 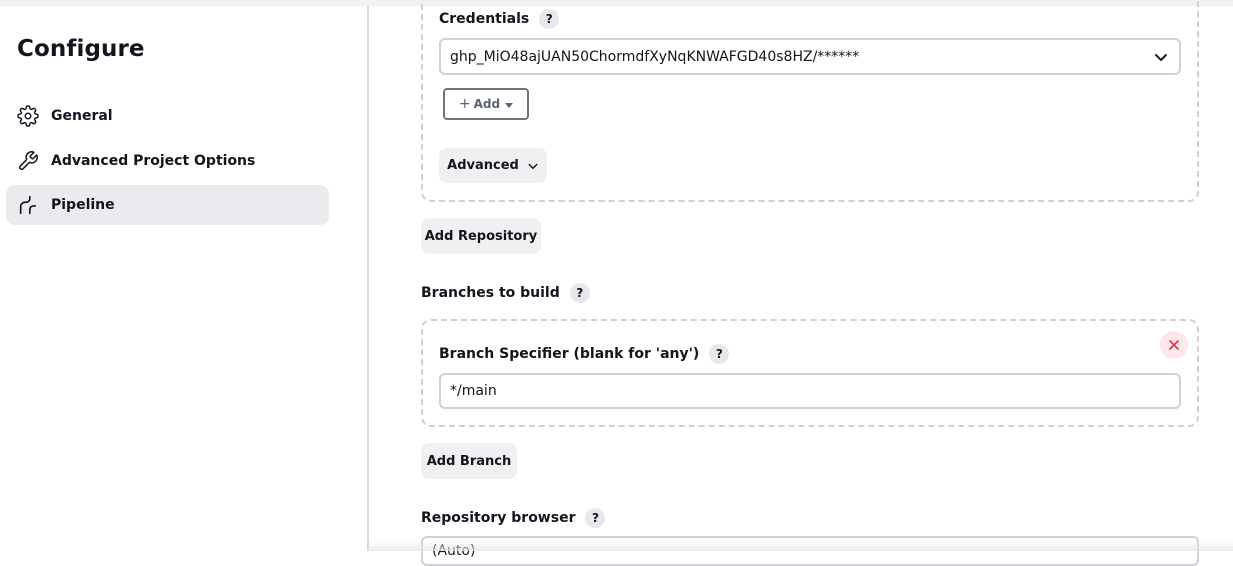 I want to click on credentials-label: Credentials ?, so click(x=499, y=19).